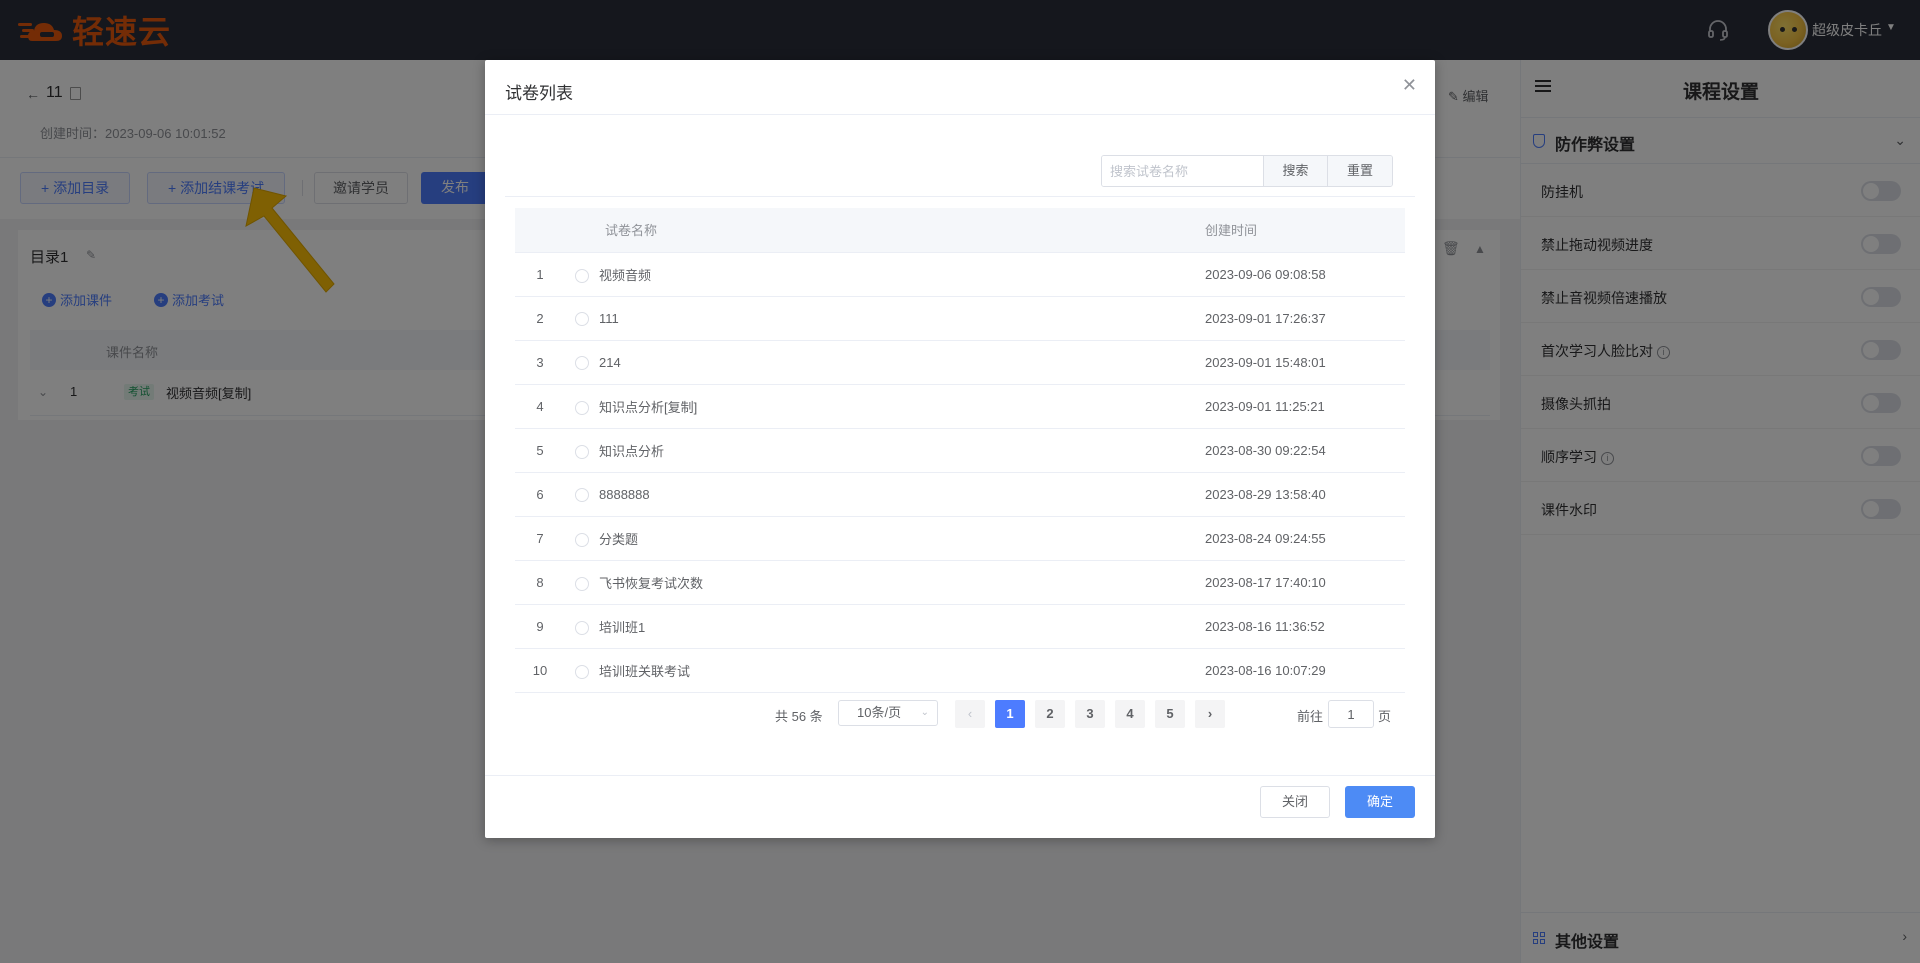 This screenshot has height=963, width=1920. Describe the element at coordinates (609, 318) in the screenshot. I see `exam-name: 111` at that location.